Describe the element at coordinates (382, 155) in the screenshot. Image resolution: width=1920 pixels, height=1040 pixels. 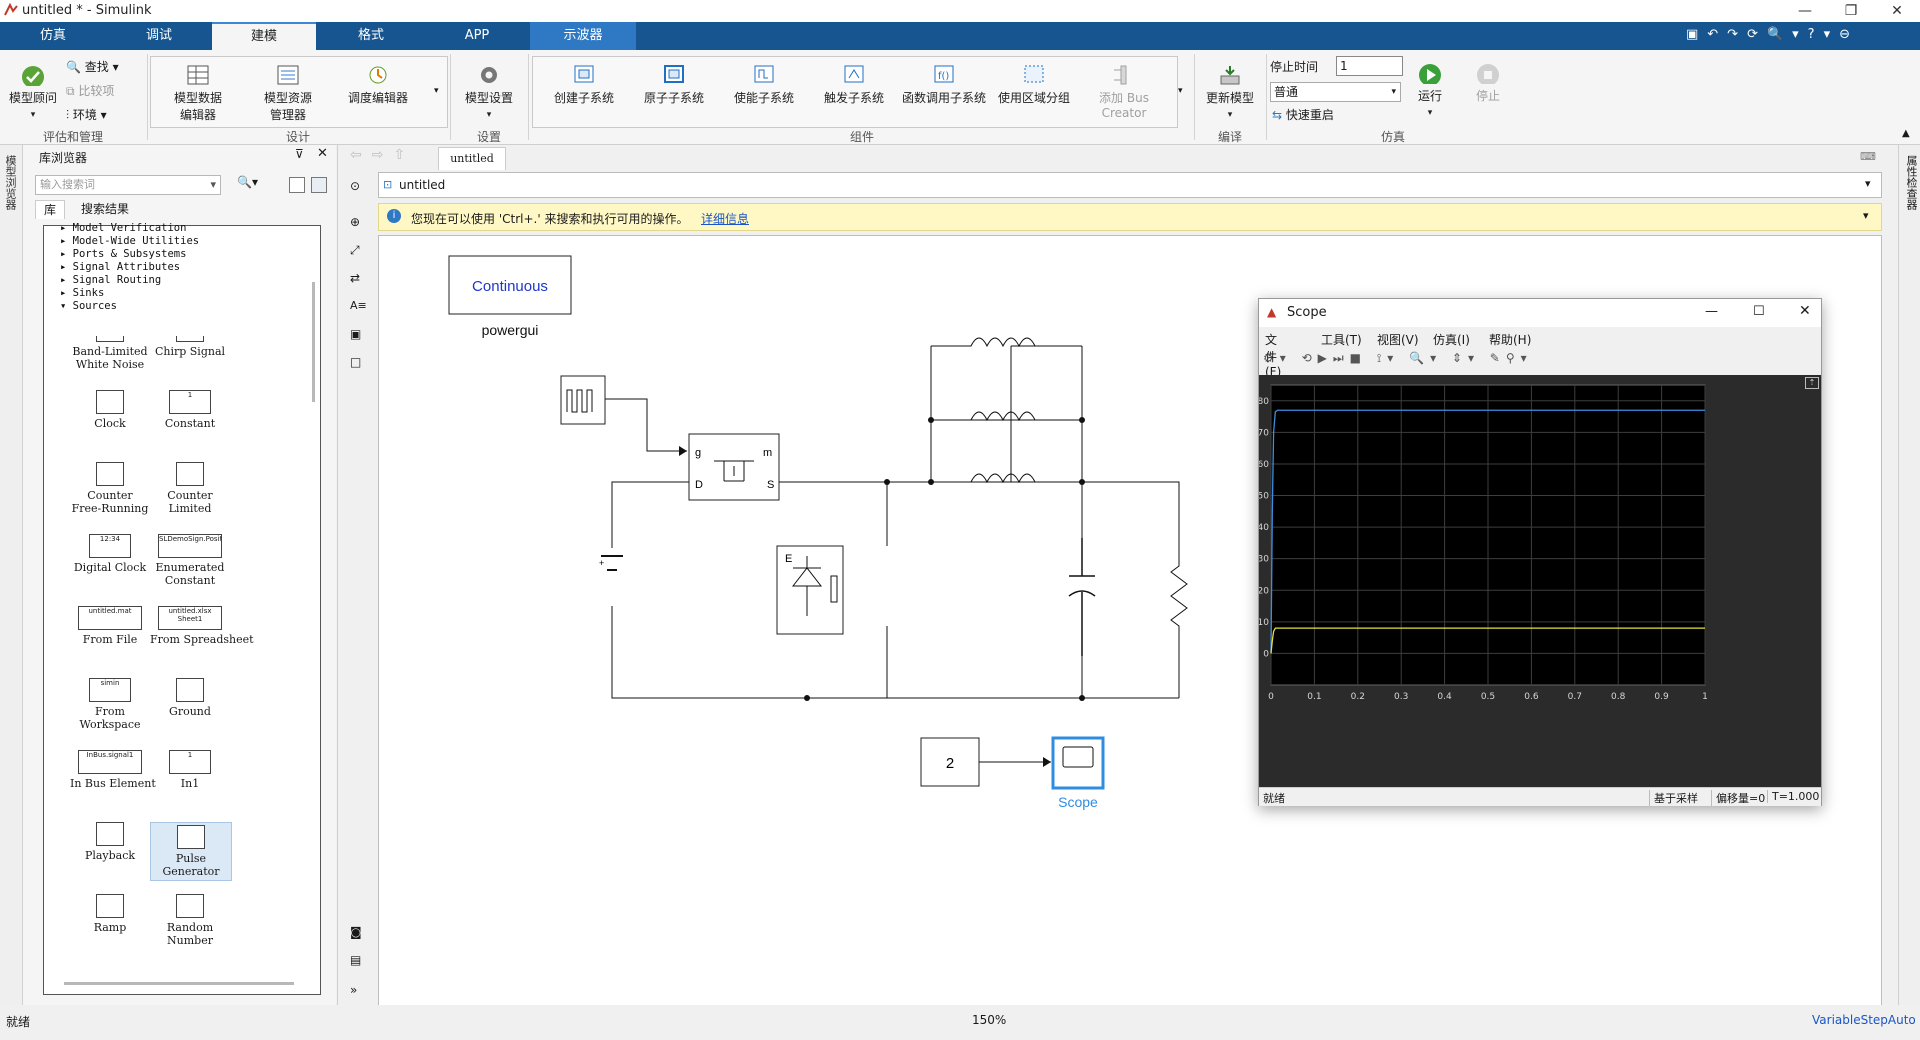
I see `nav-arrows: ⇦⇨⇧` at that location.